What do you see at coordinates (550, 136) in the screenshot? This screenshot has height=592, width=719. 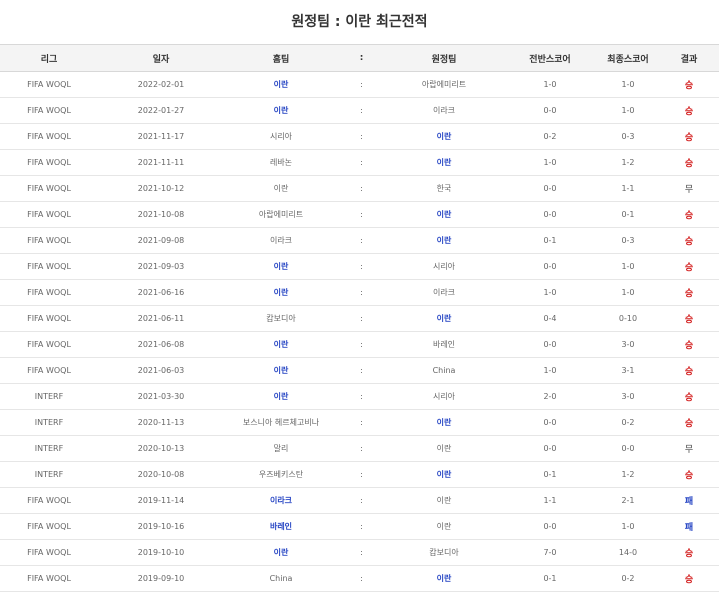 I see `cell-half-score: 0-2` at bounding box center [550, 136].